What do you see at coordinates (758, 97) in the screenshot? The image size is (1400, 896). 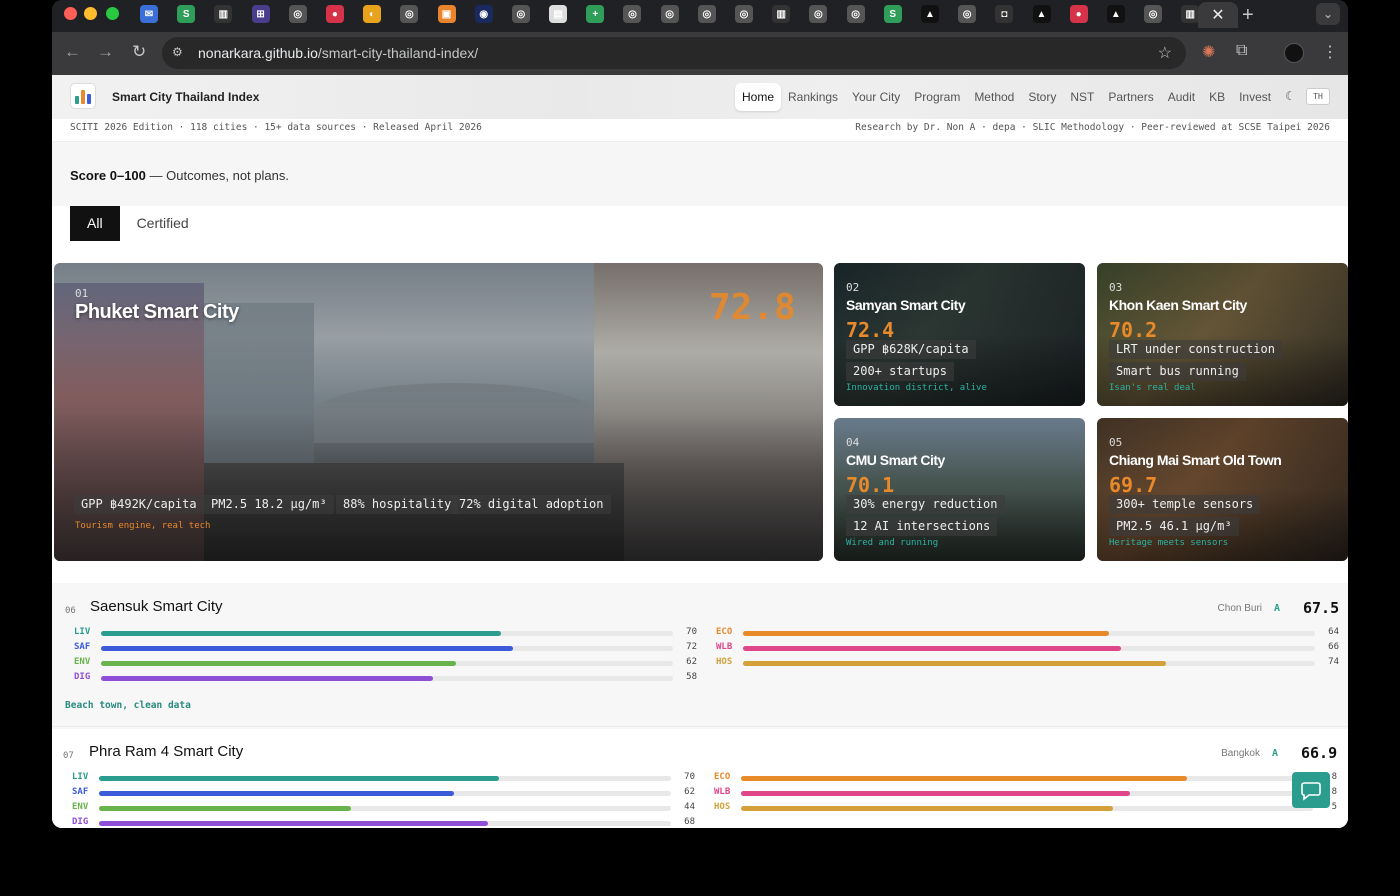 I see `nav-item-home: Home` at bounding box center [758, 97].